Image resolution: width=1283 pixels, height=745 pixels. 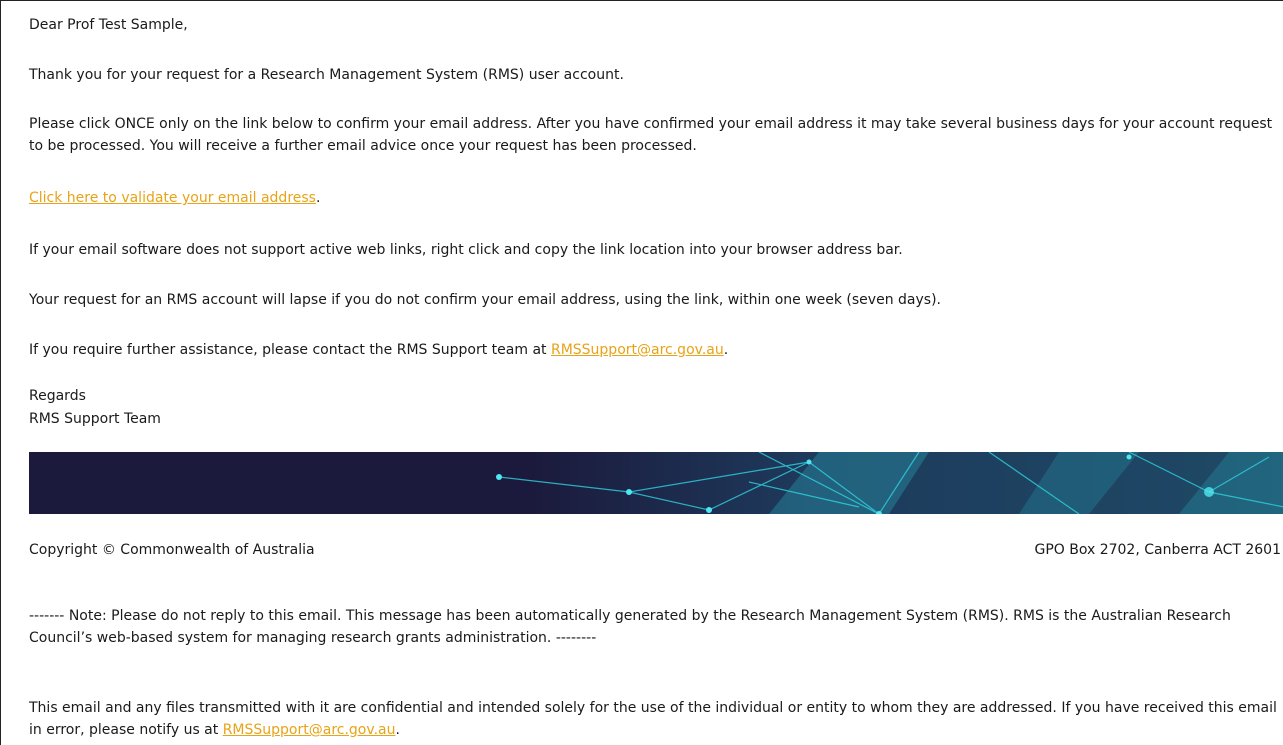 What do you see at coordinates (57, 396) in the screenshot?
I see `signoff: Regards` at bounding box center [57, 396].